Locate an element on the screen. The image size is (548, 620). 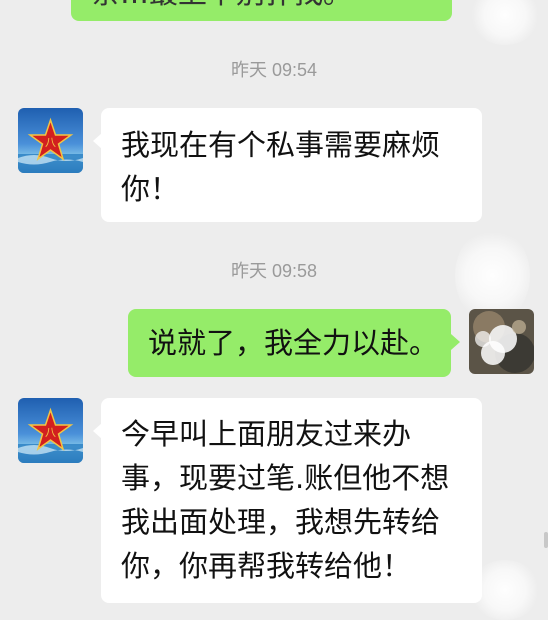
self-avatar is located at coordinates (501, 341).